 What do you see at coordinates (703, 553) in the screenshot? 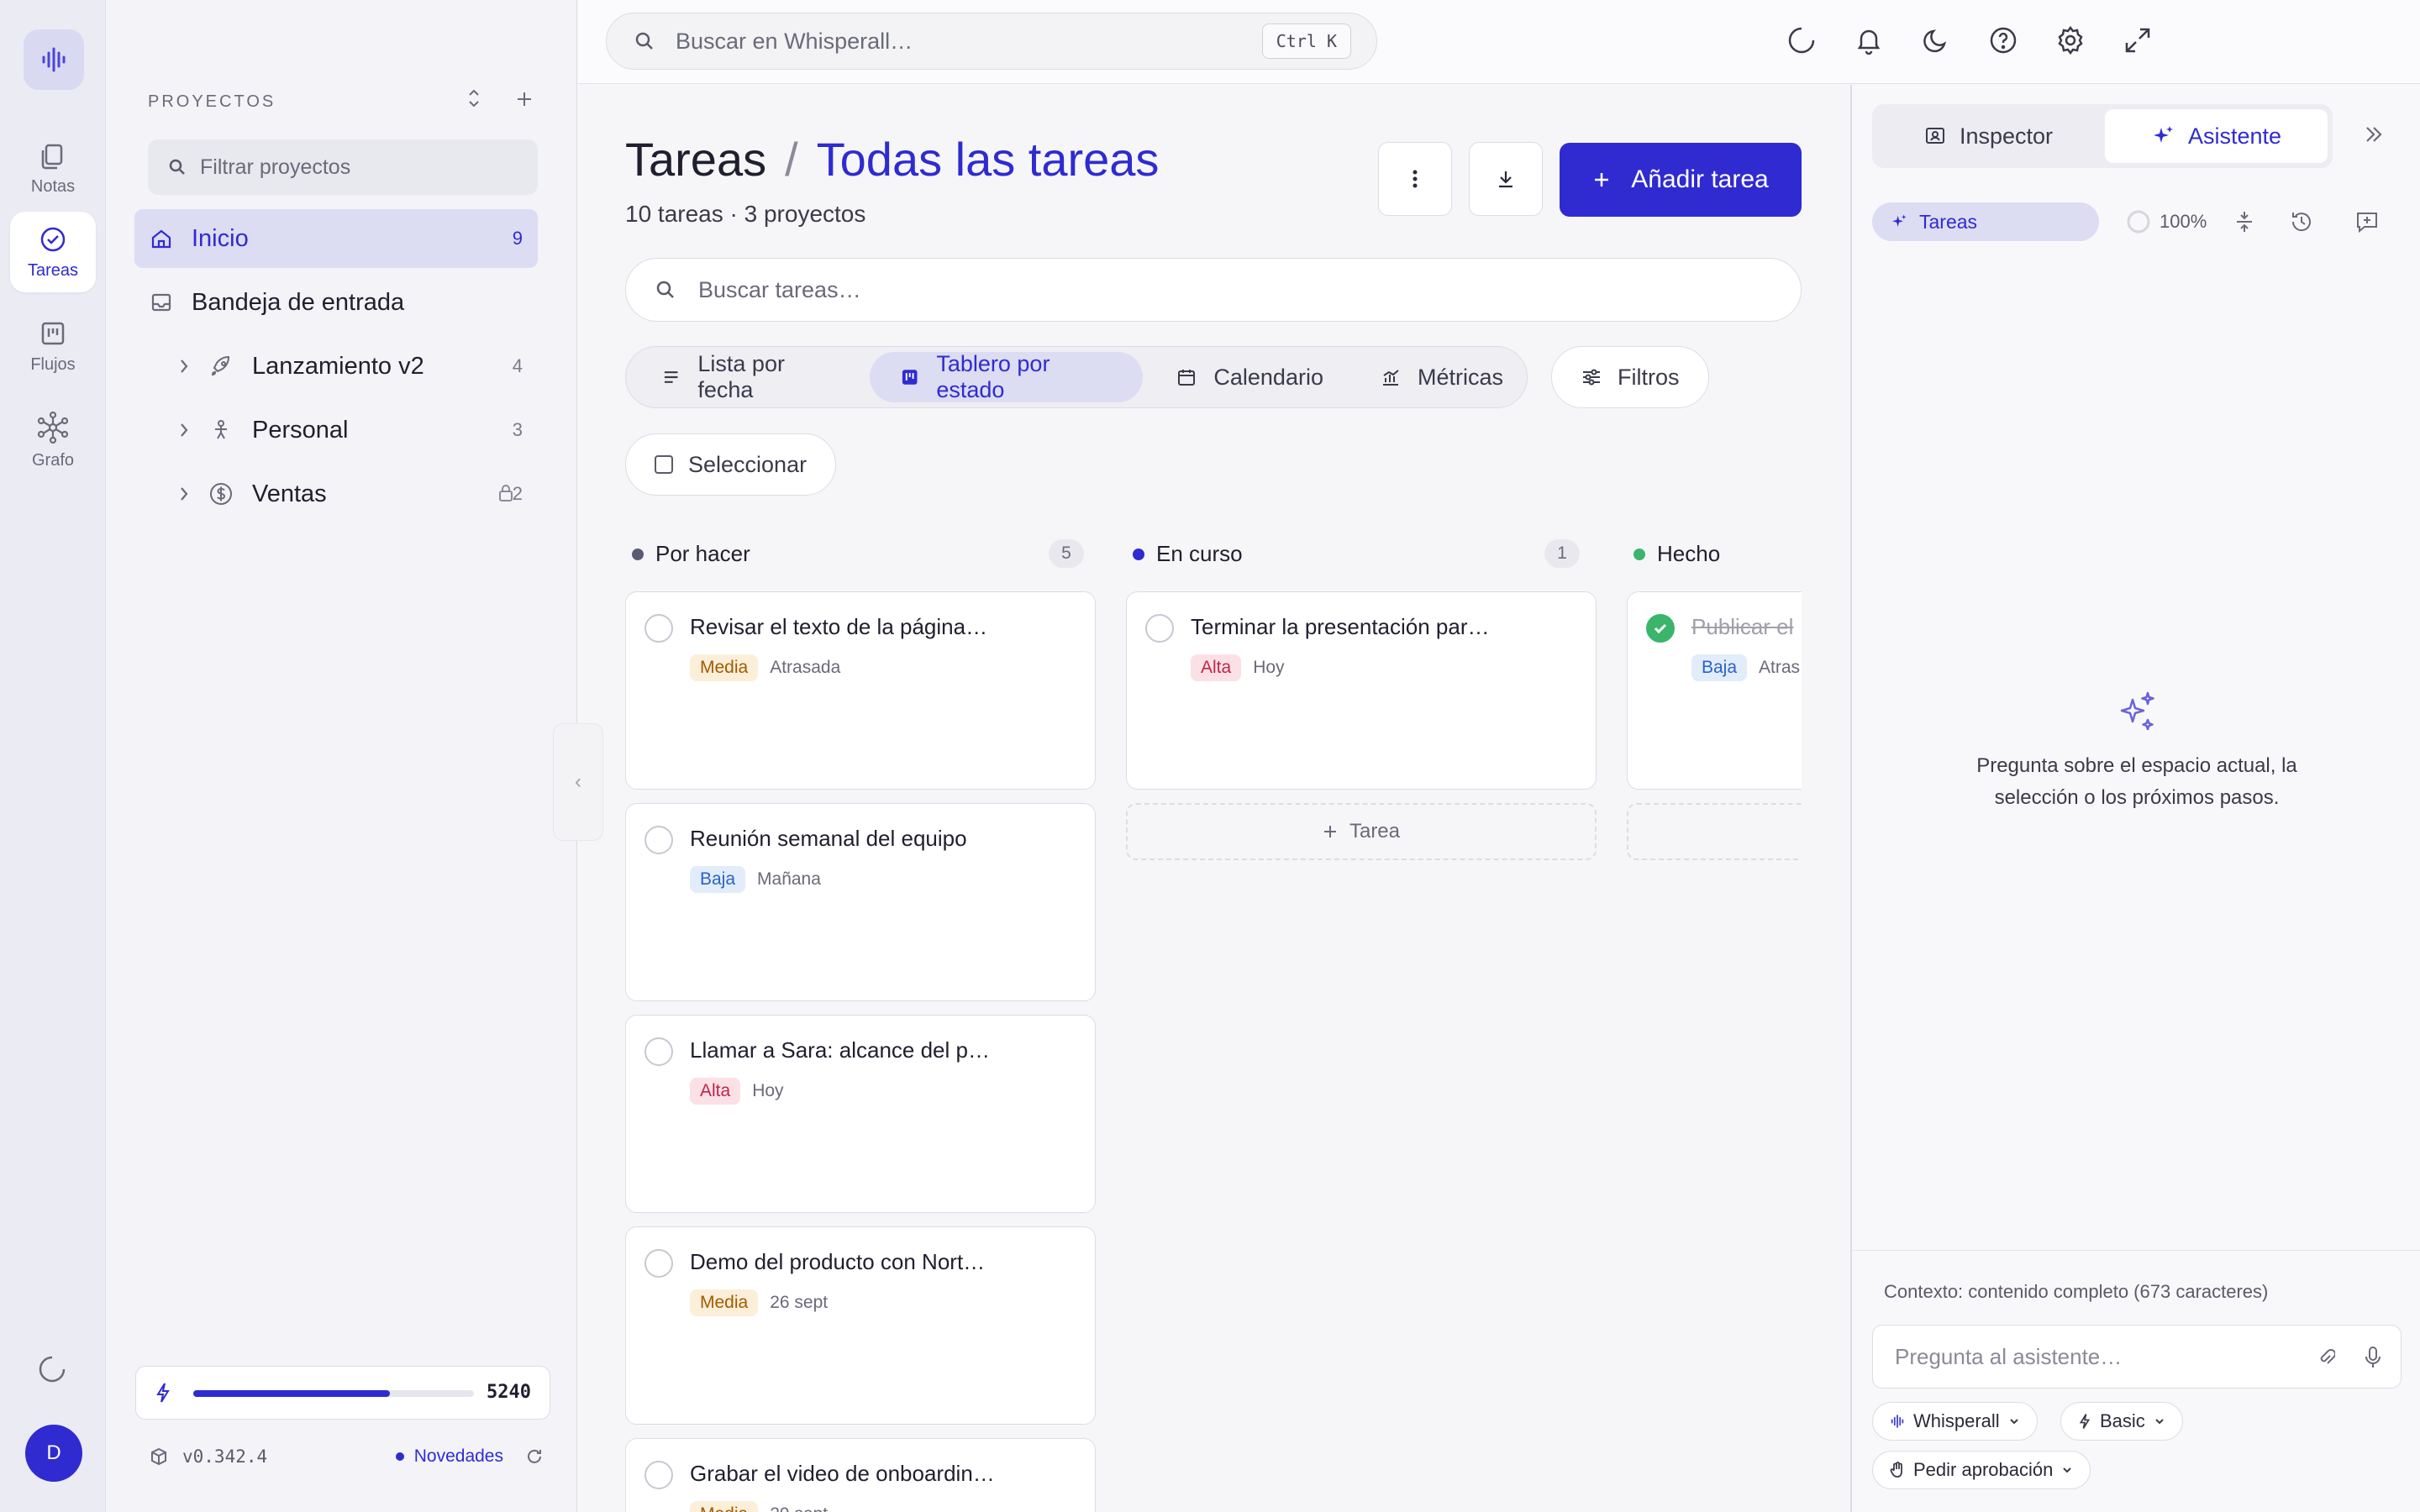
I see `column-title: Por hacer` at bounding box center [703, 553].